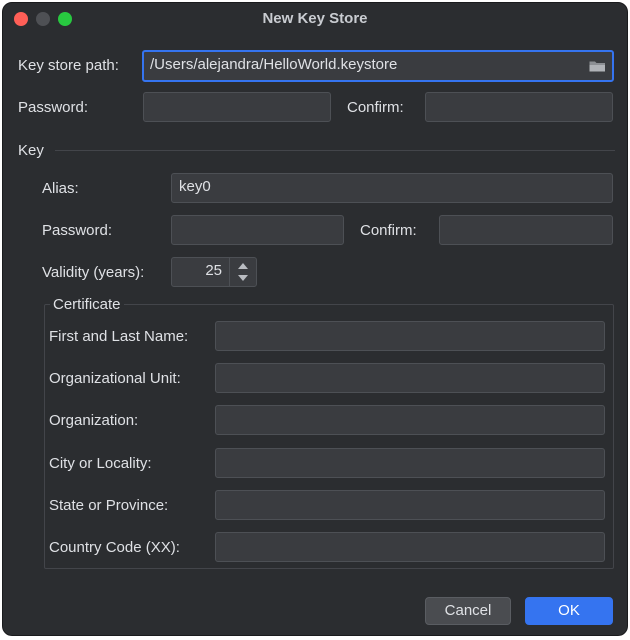 This screenshot has width=630, height=640. I want to click on key-password-input, so click(257, 230).